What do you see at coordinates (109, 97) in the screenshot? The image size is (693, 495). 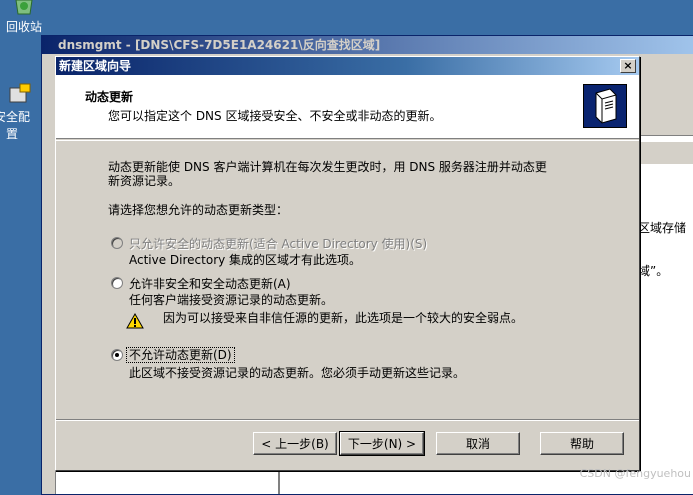 I see `wizard-header-title: 动态更新` at bounding box center [109, 97].